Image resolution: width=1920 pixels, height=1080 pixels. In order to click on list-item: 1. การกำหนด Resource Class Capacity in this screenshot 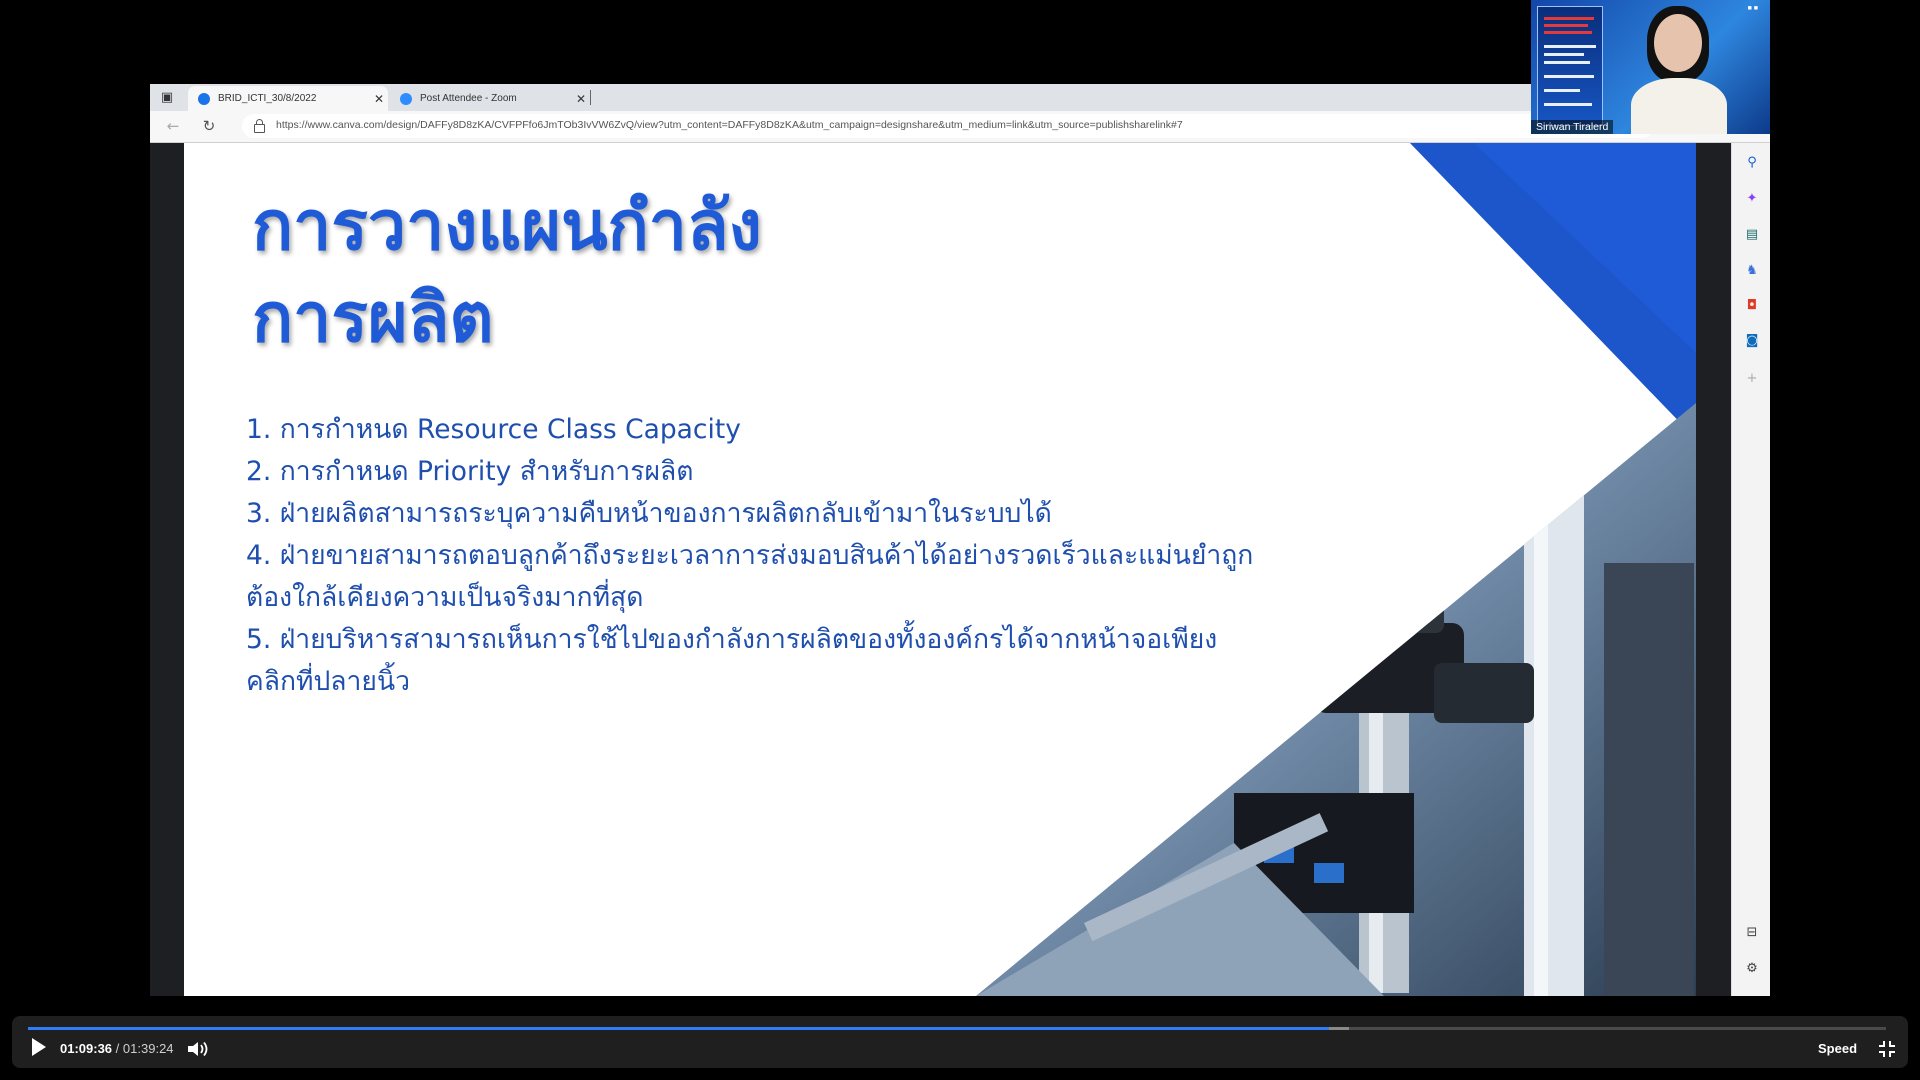, I will do `click(493, 429)`.